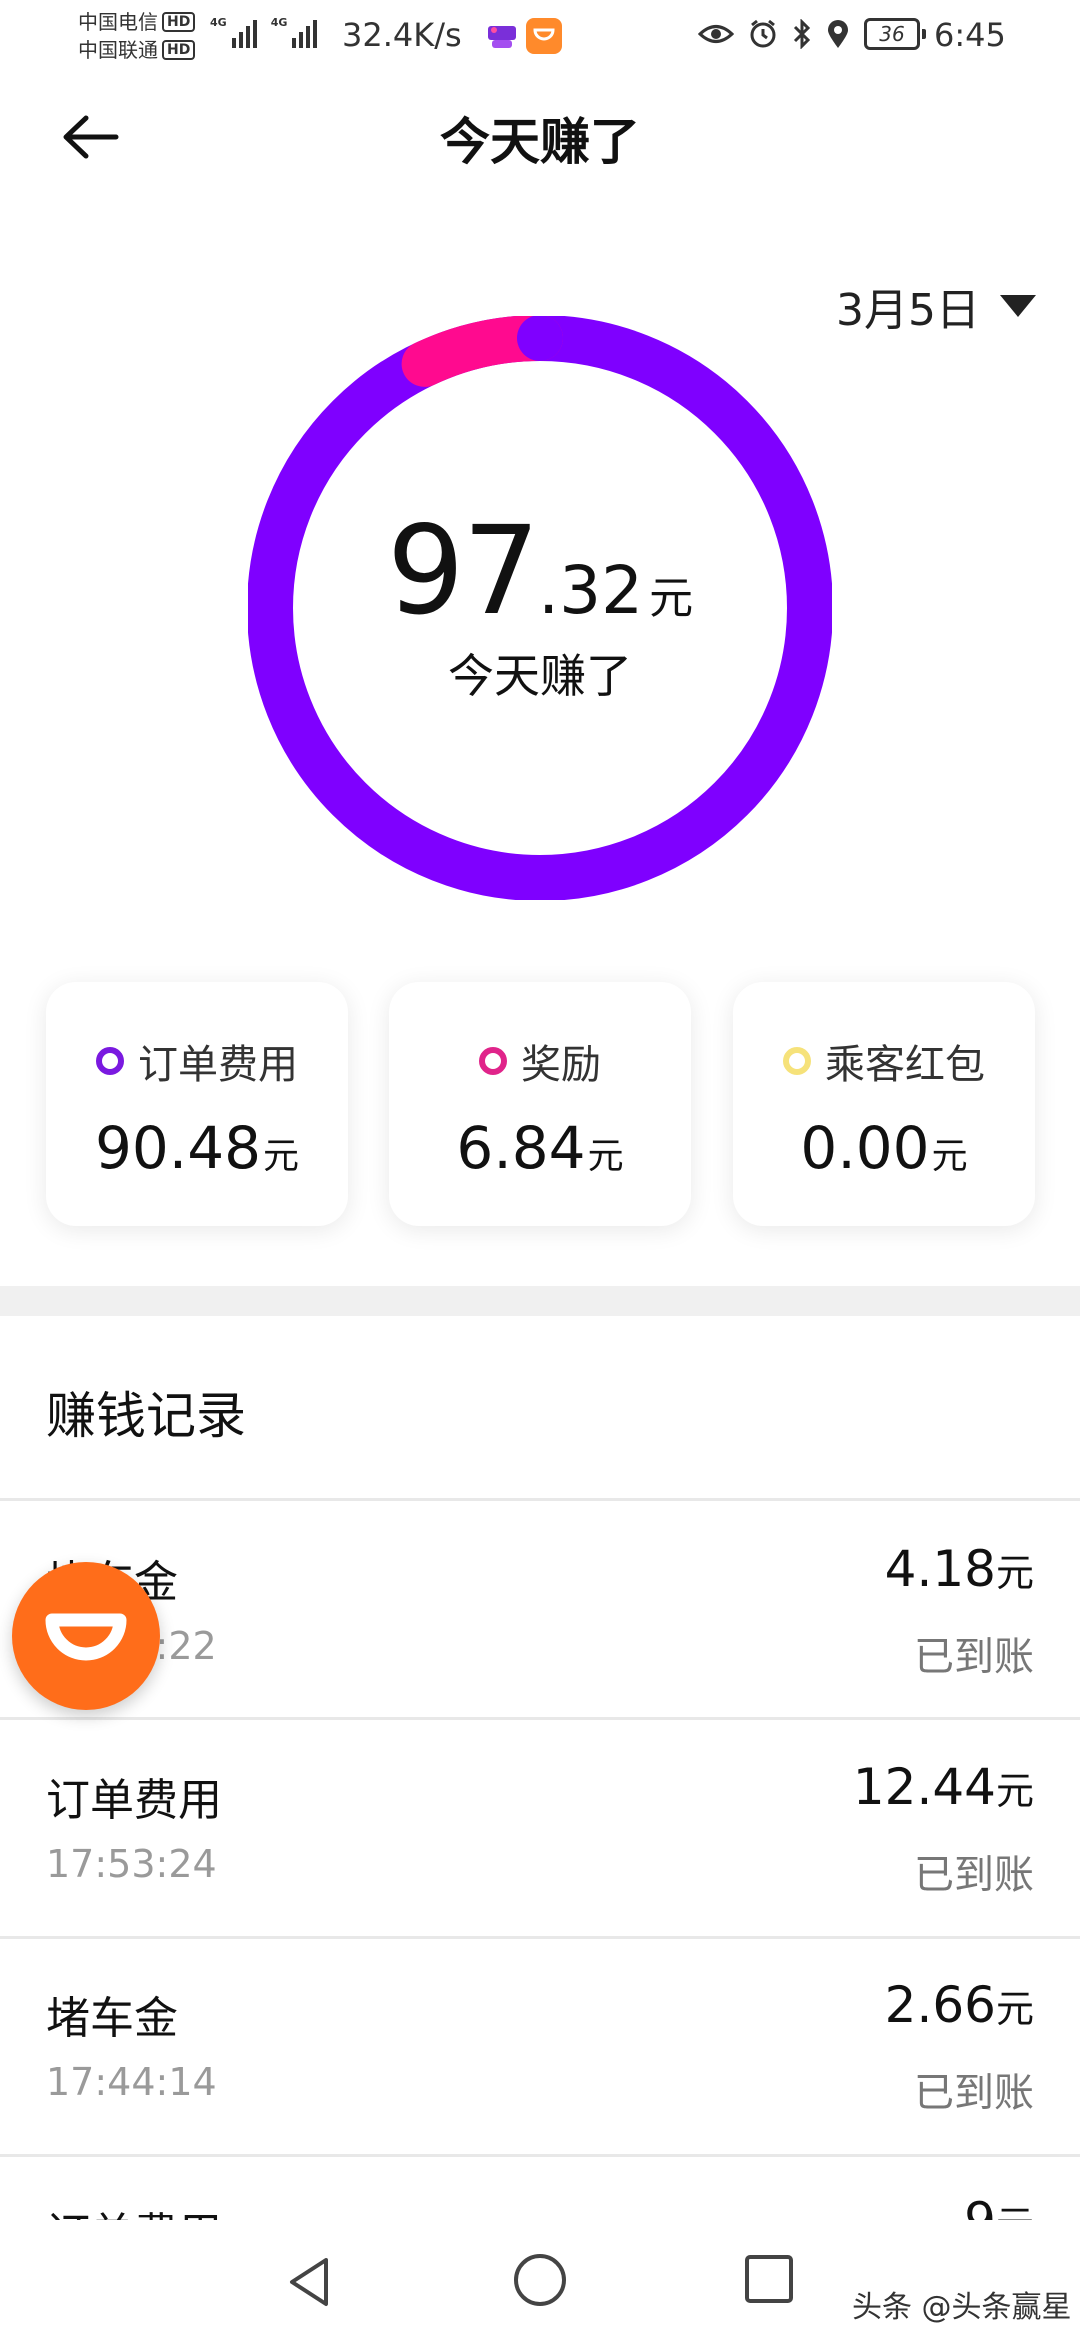  Describe the element at coordinates (540, 1301) in the screenshot. I see `section-divider` at that location.